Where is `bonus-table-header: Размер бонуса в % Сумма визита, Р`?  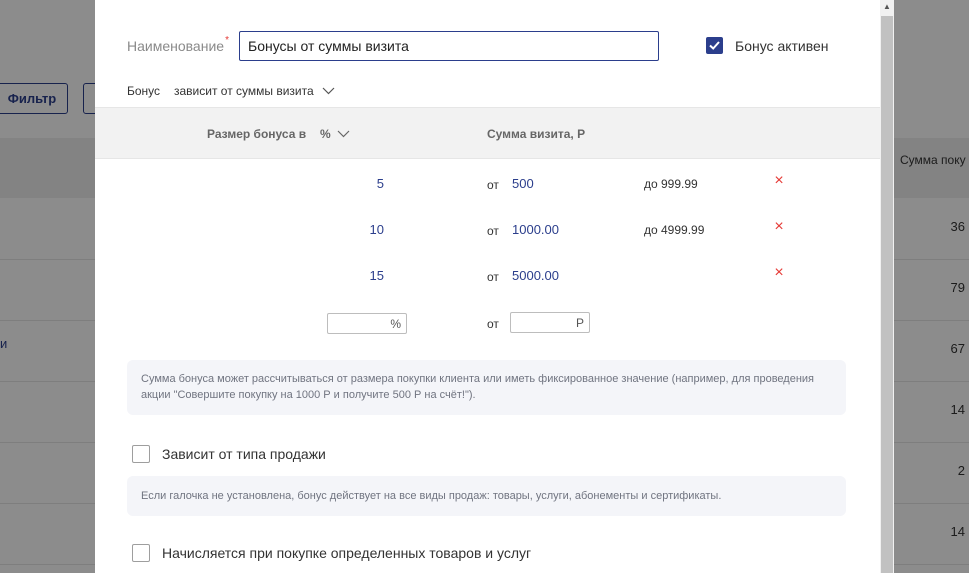 bonus-table-header: Размер бонуса в % Сумма визита, Р is located at coordinates (487, 133).